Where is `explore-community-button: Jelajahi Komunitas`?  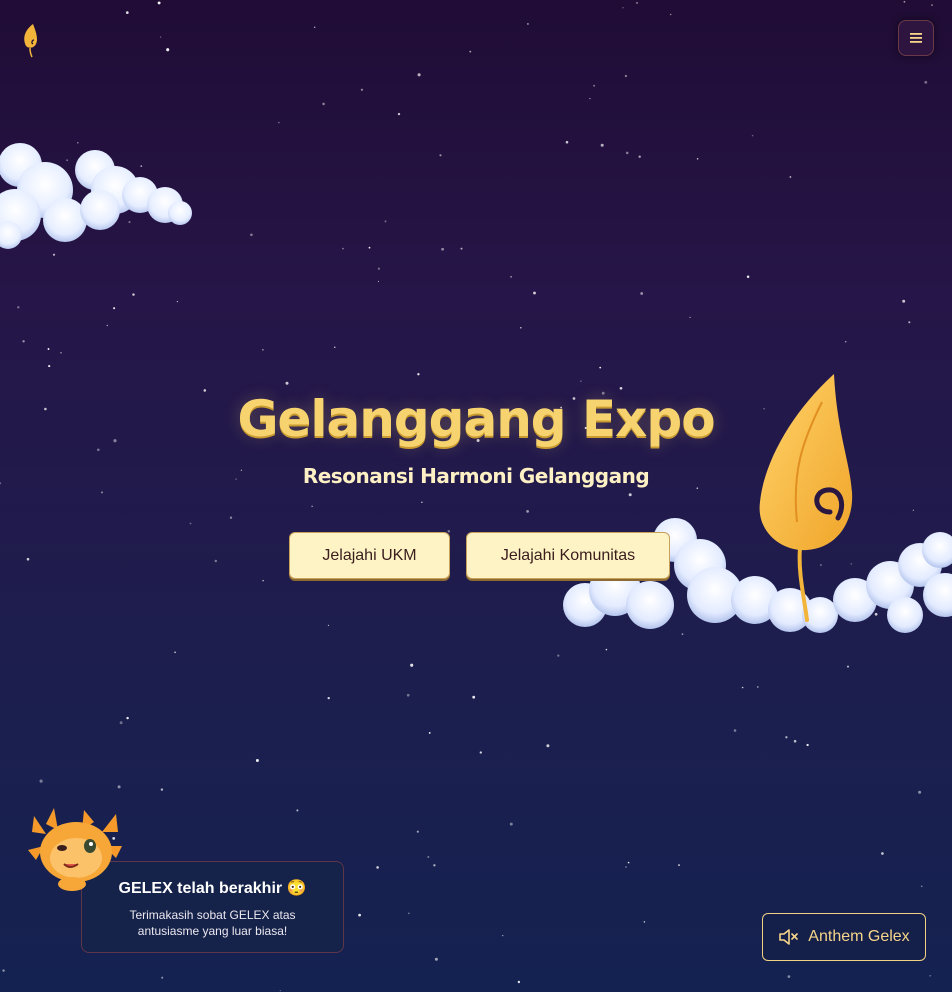 explore-community-button: Jelajahi Komunitas is located at coordinates (568, 555).